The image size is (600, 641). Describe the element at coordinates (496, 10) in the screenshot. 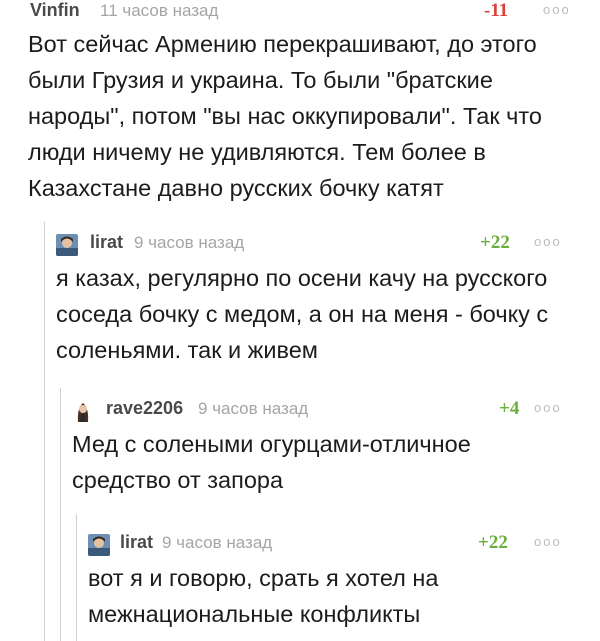

I see `comment-rating: -11` at that location.